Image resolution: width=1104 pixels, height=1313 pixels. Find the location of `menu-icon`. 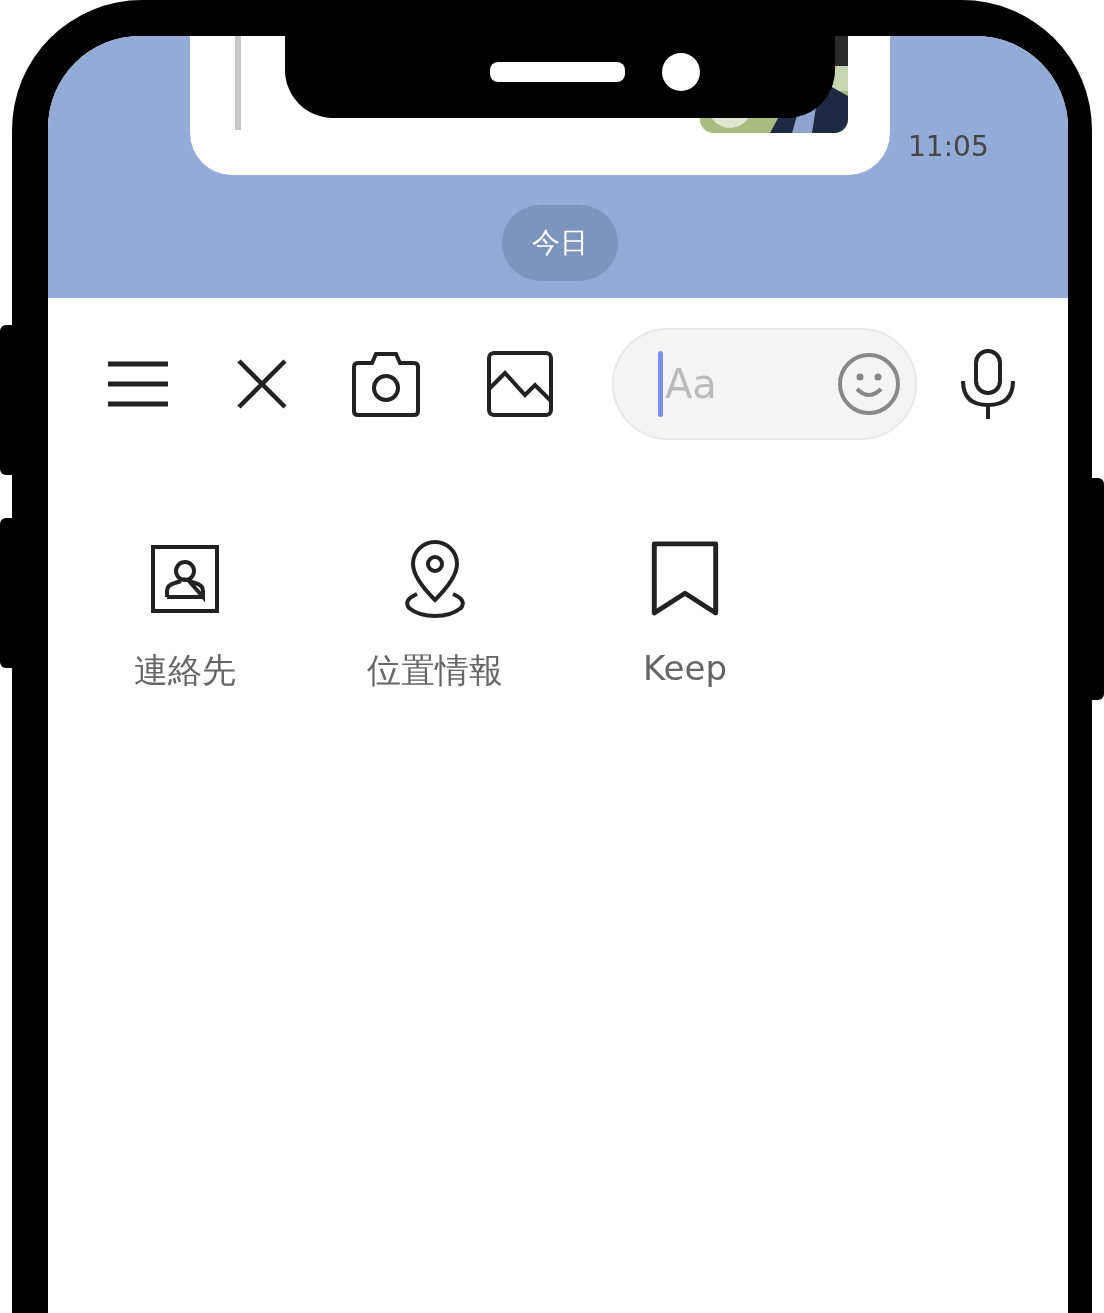

menu-icon is located at coordinates (138, 384).